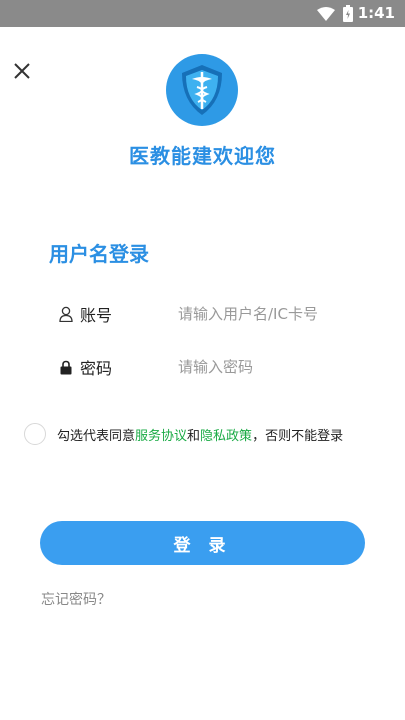 The height and width of the screenshot is (720, 405). What do you see at coordinates (96, 368) in the screenshot?
I see `password-label: 密码` at bounding box center [96, 368].